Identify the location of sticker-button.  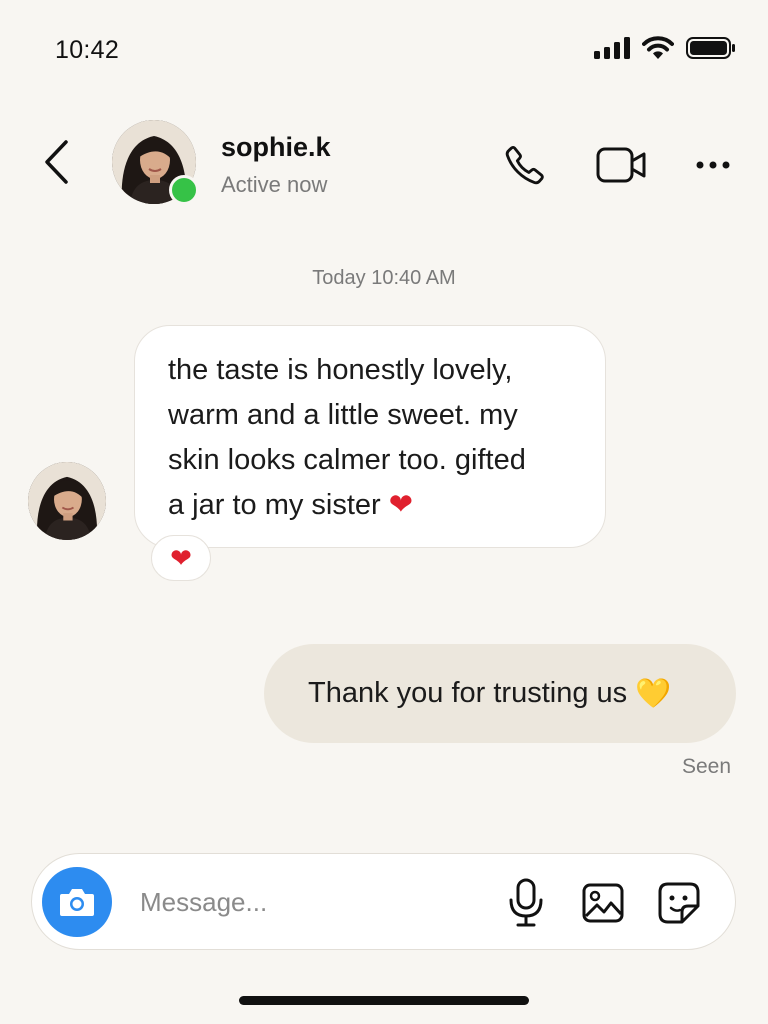
(679, 903).